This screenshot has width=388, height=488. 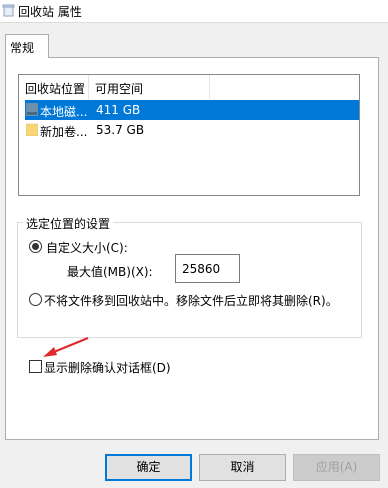 What do you see at coordinates (201, 269) in the screenshot?
I see `max-size-value: 25860` at bounding box center [201, 269].